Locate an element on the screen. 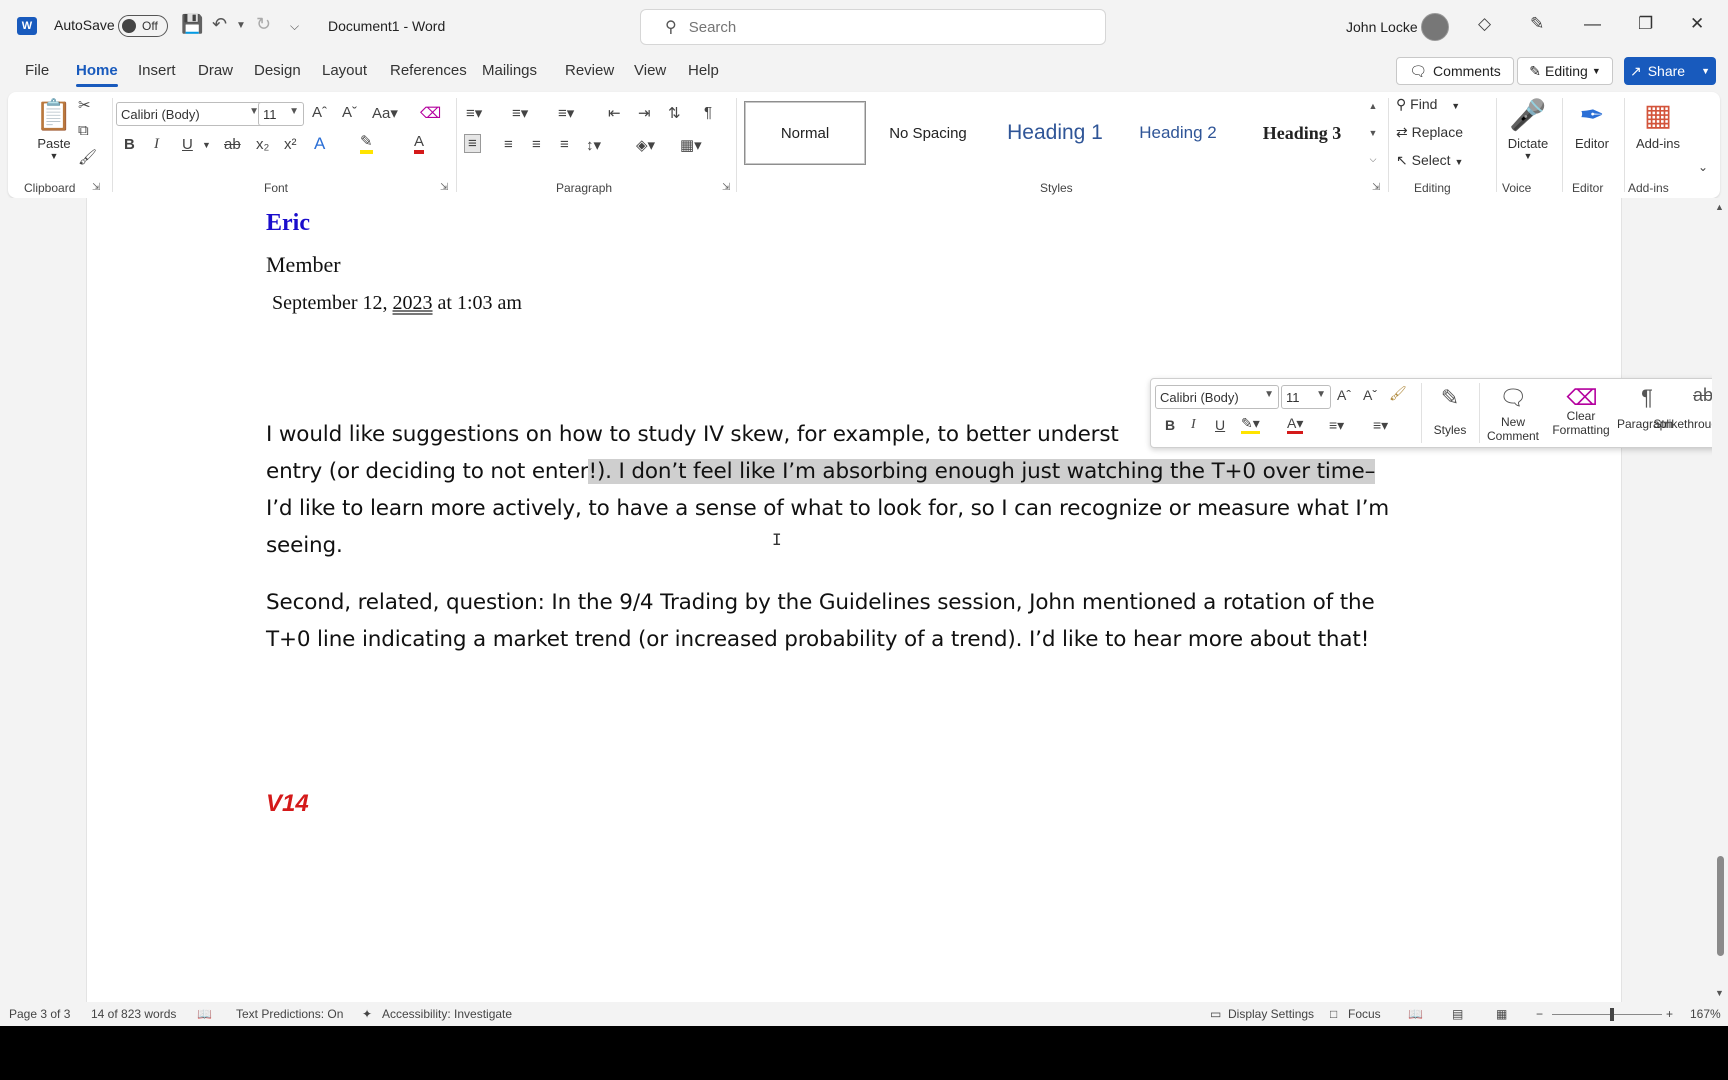  tab-file: File is located at coordinates (37, 70).